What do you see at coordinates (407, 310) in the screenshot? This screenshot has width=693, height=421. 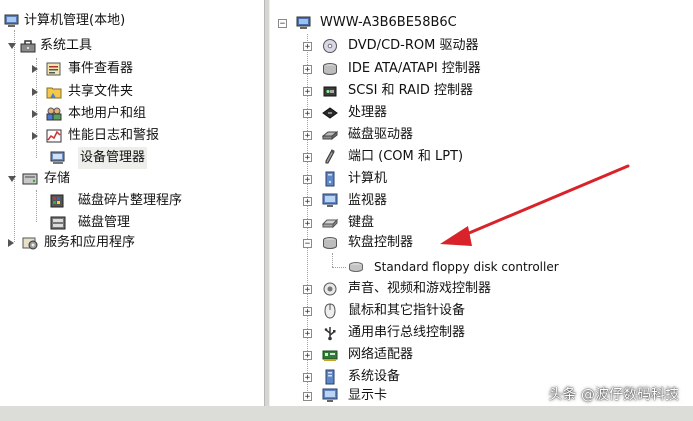 I see `device-category-label: 鼠标和其它指针设备` at bounding box center [407, 310].